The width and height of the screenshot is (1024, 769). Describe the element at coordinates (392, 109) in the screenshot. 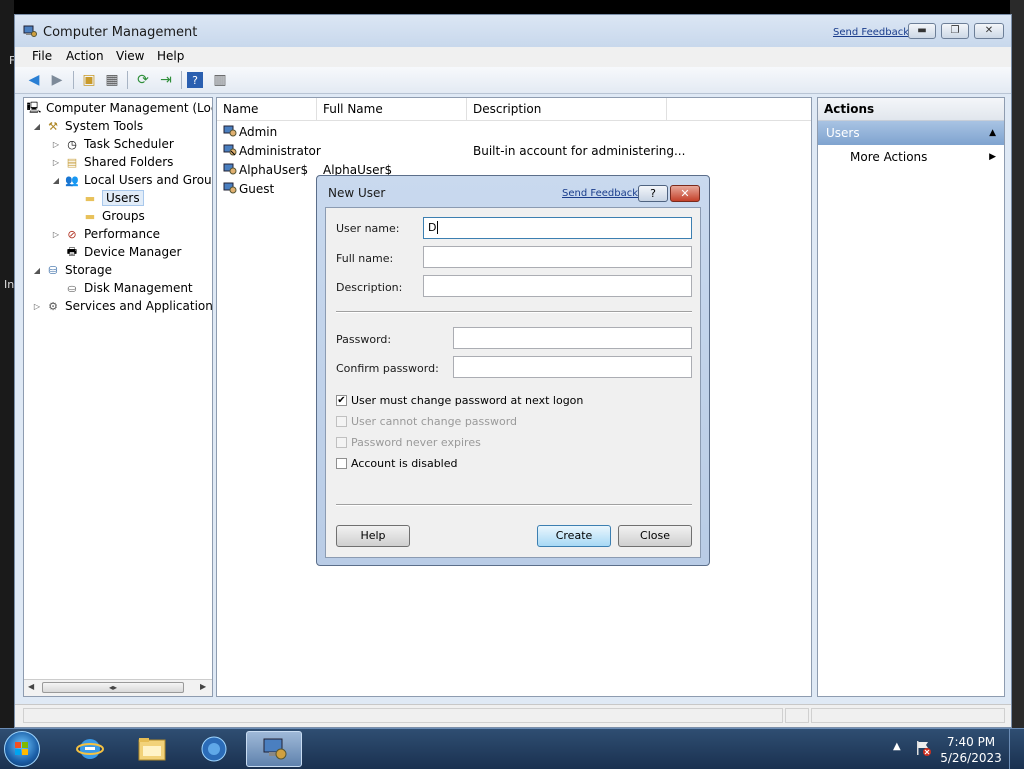

I see `column-header-full-name: Full Name` at that location.